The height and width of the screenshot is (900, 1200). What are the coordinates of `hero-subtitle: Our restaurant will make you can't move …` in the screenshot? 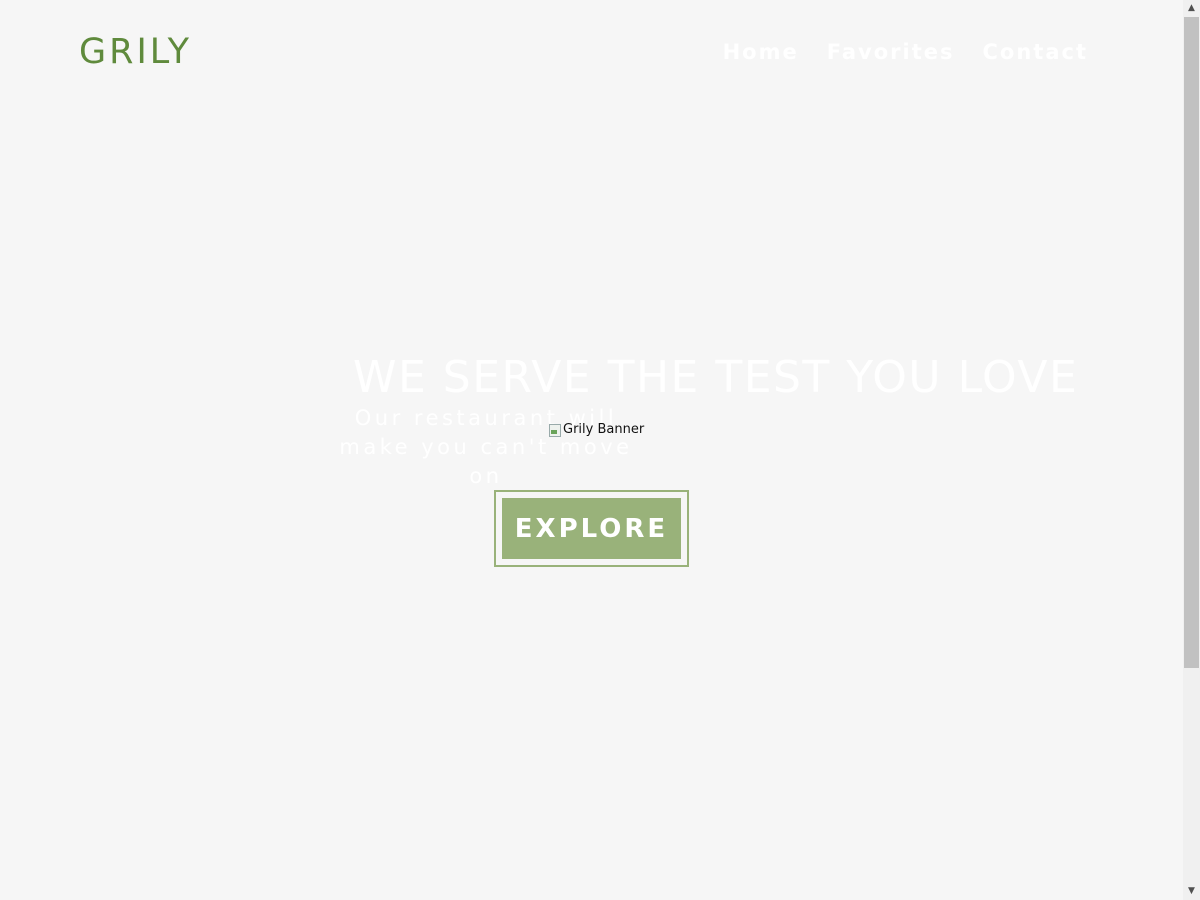 It's located at (486, 447).